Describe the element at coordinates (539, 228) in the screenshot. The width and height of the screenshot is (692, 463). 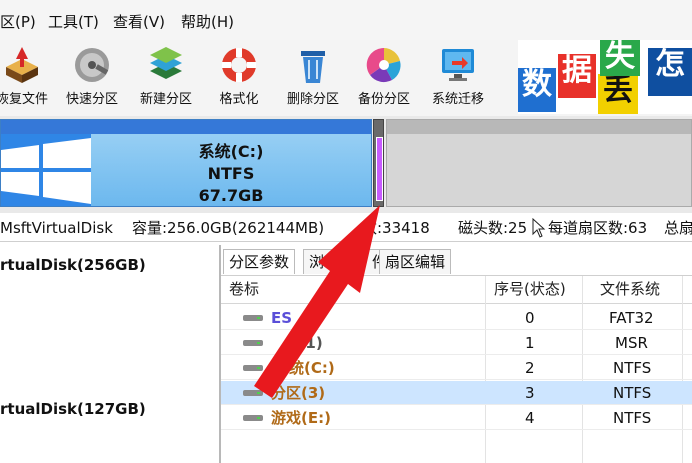
I see `mouse-cursor-icon` at that location.